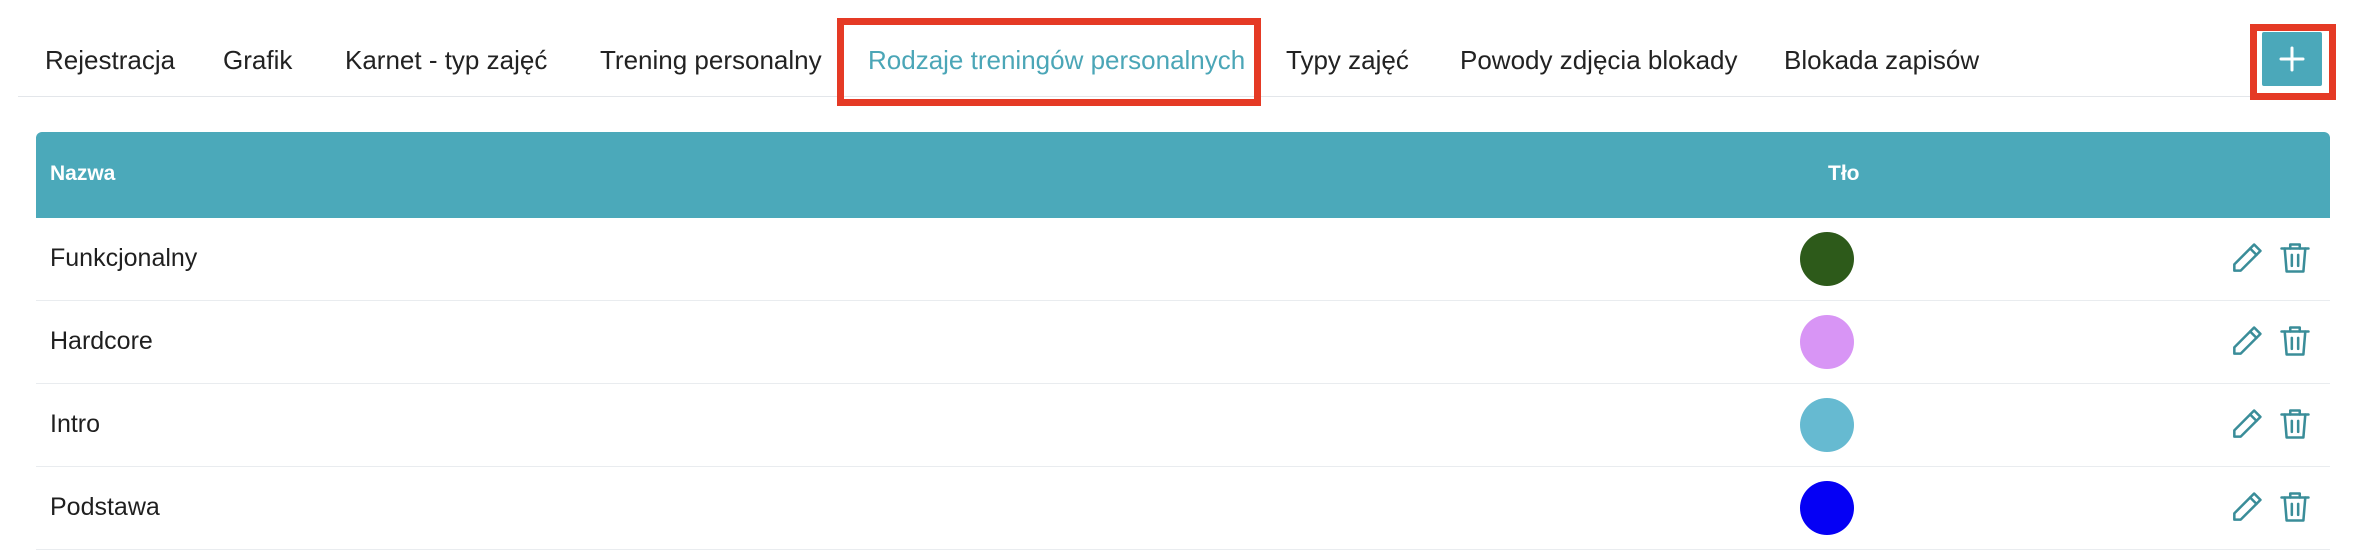  Describe the element at coordinates (1347, 60) in the screenshot. I see `tab-typy-zajec: Typy zajęć` at that location.